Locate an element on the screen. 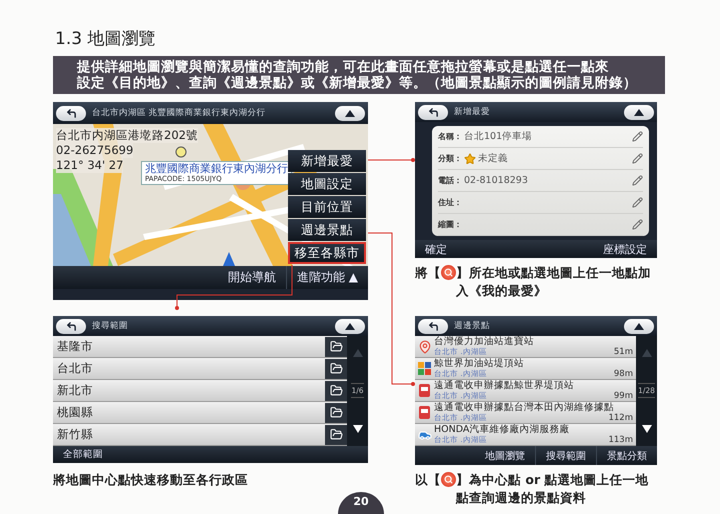  field-label: 縮圖： is located at coordinates (450, 224).